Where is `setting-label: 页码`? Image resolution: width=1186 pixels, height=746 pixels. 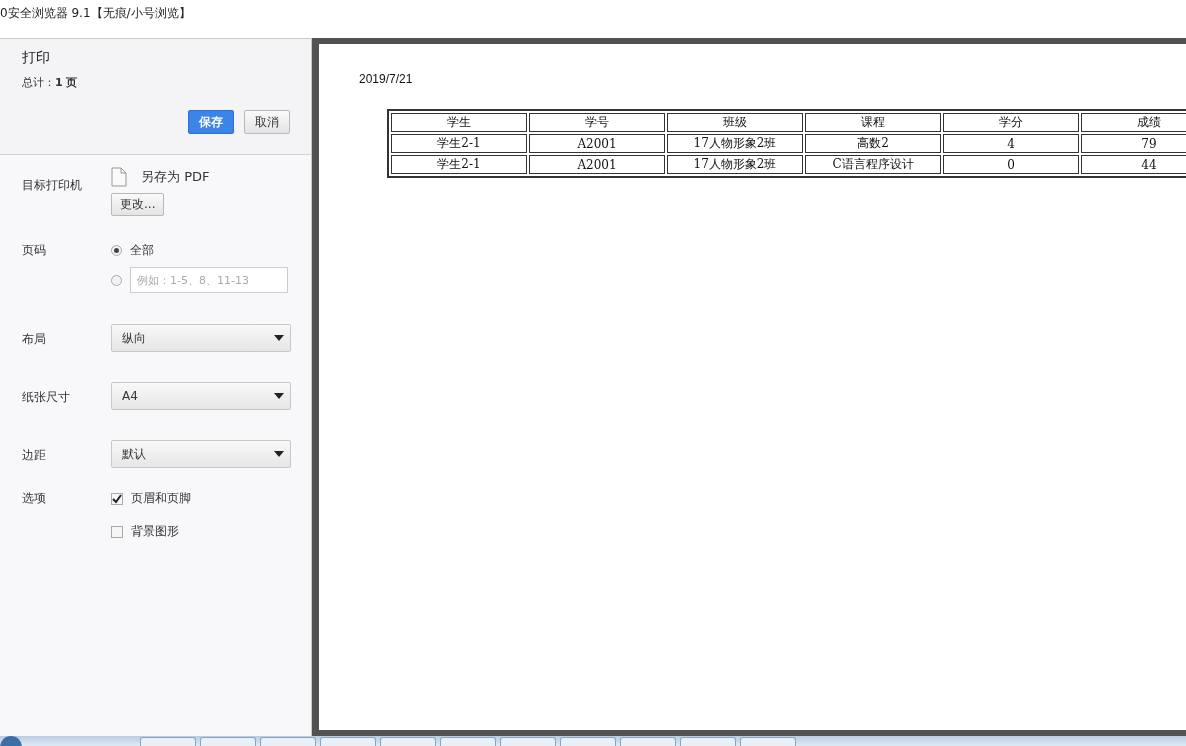 setting-label: 页码 is located at coordinates (34, 250).